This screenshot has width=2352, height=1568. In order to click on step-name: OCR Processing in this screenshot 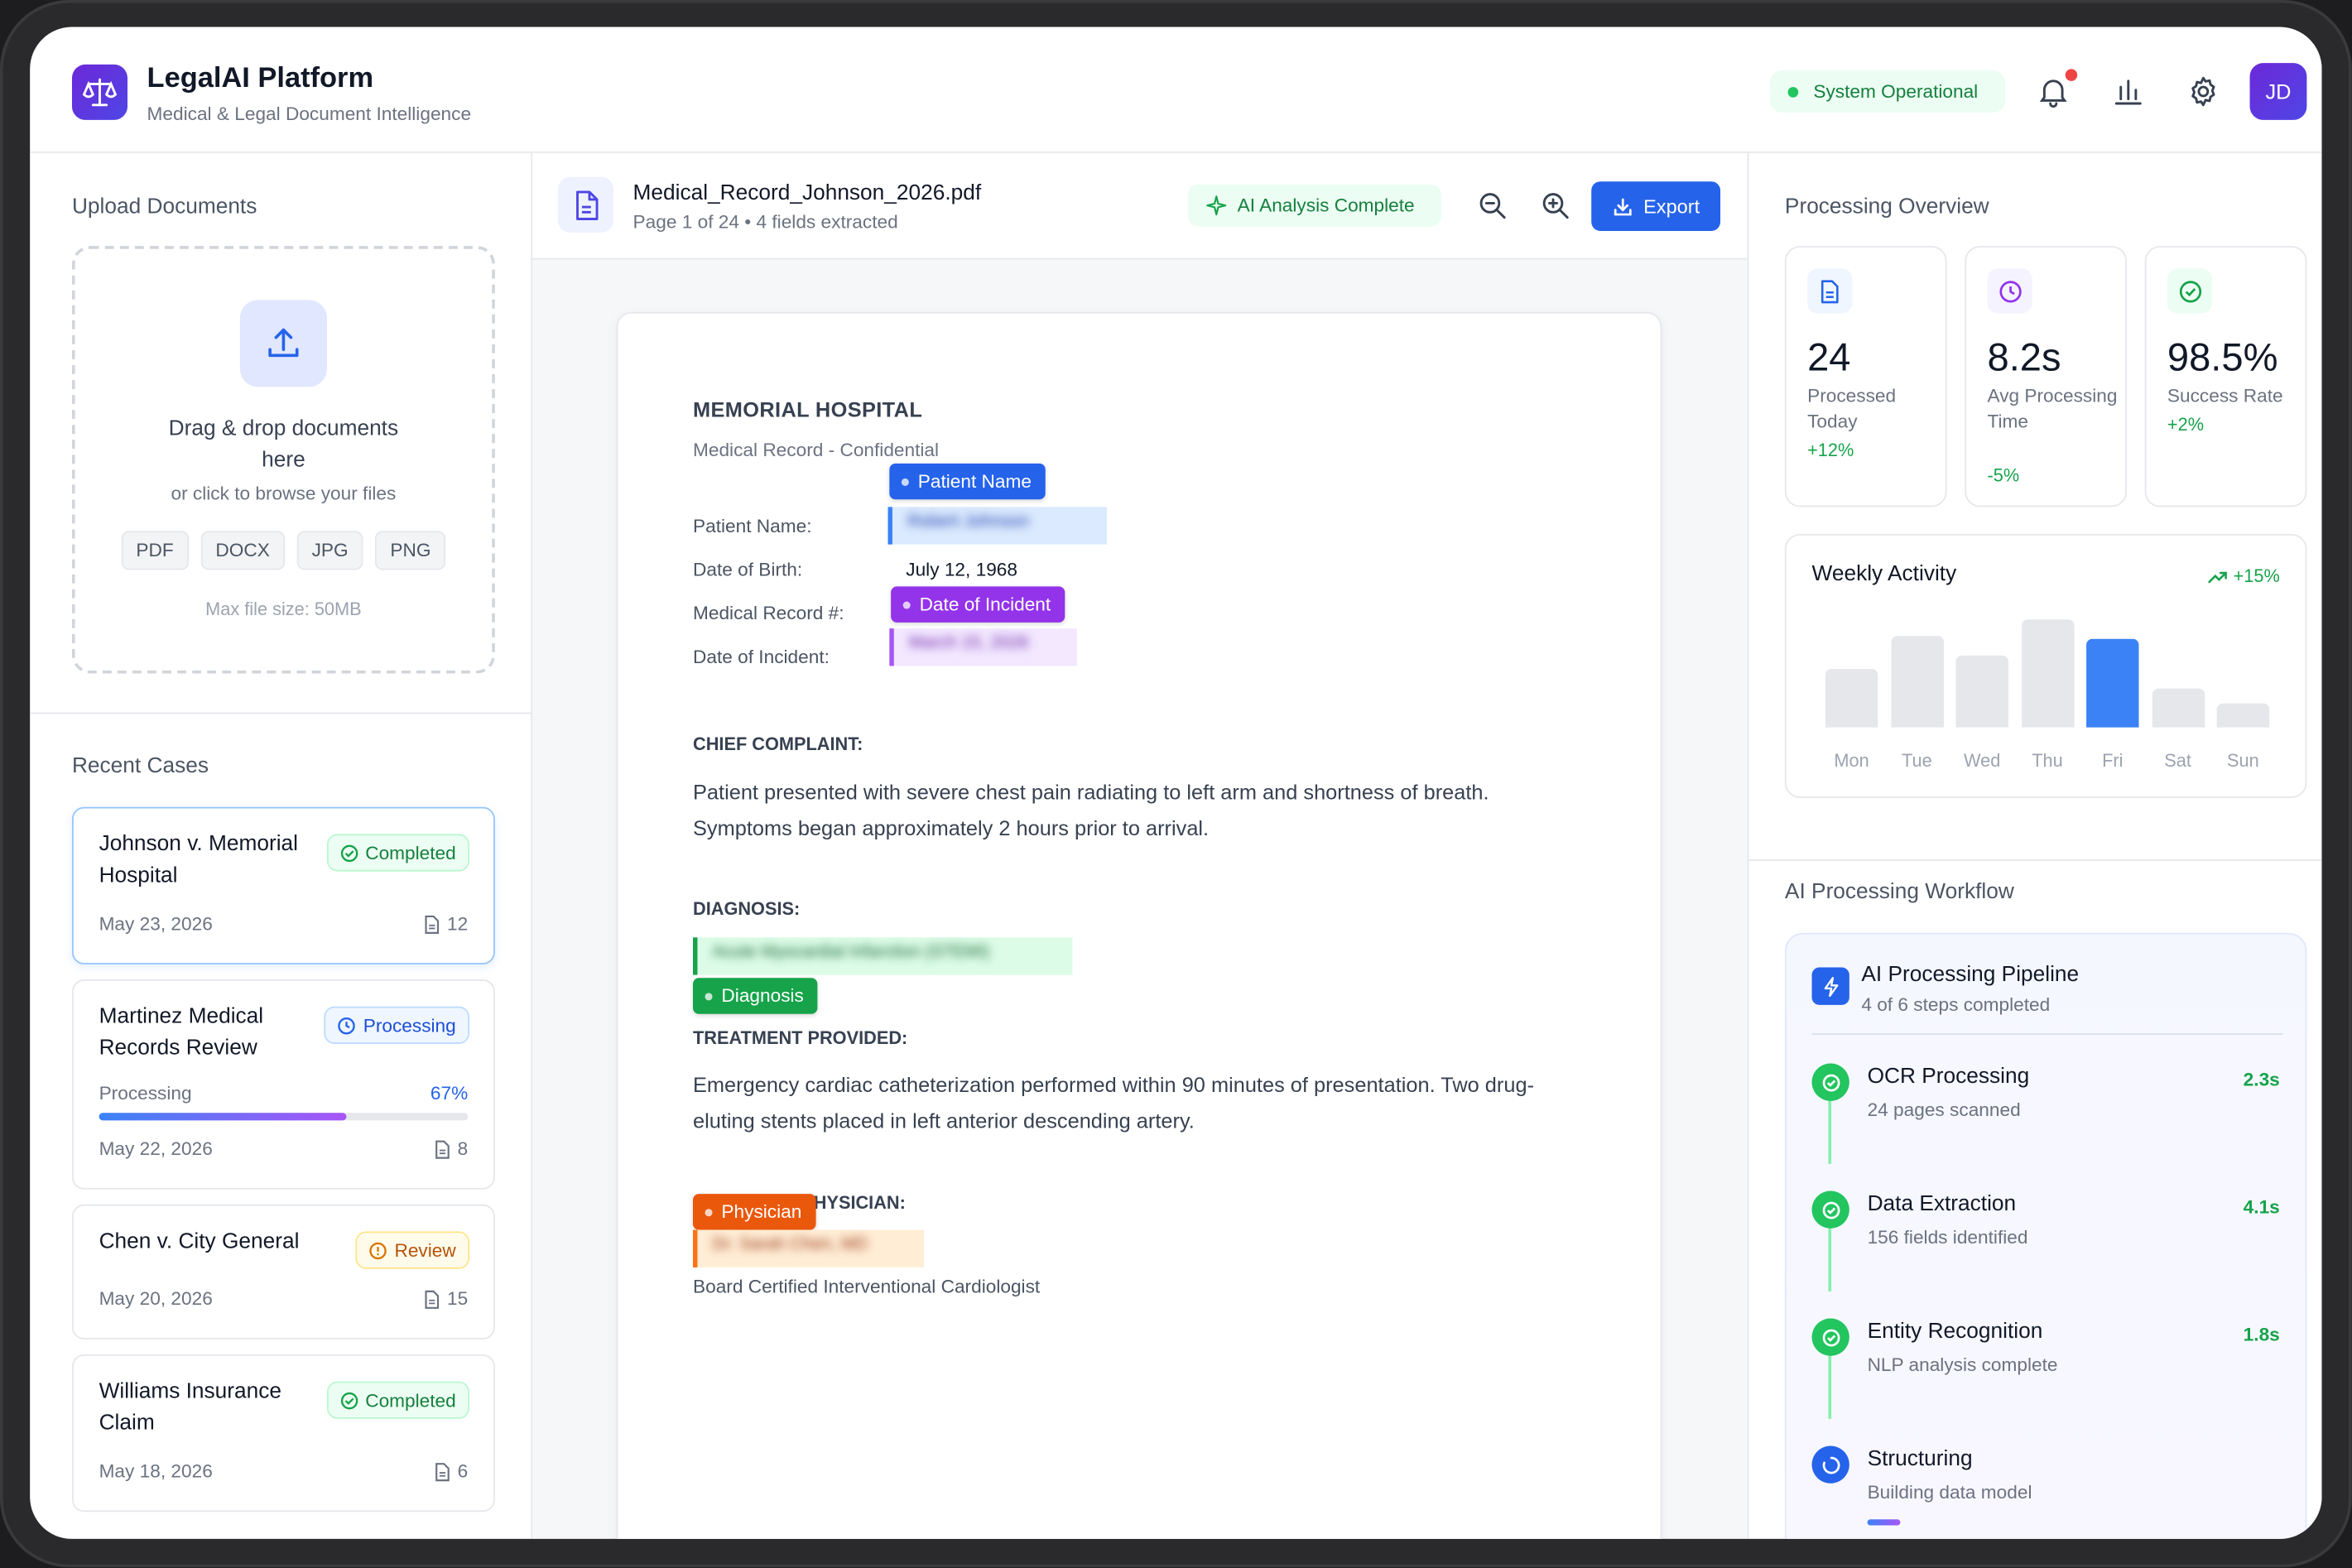, I will do `click(1949, 1077)`.